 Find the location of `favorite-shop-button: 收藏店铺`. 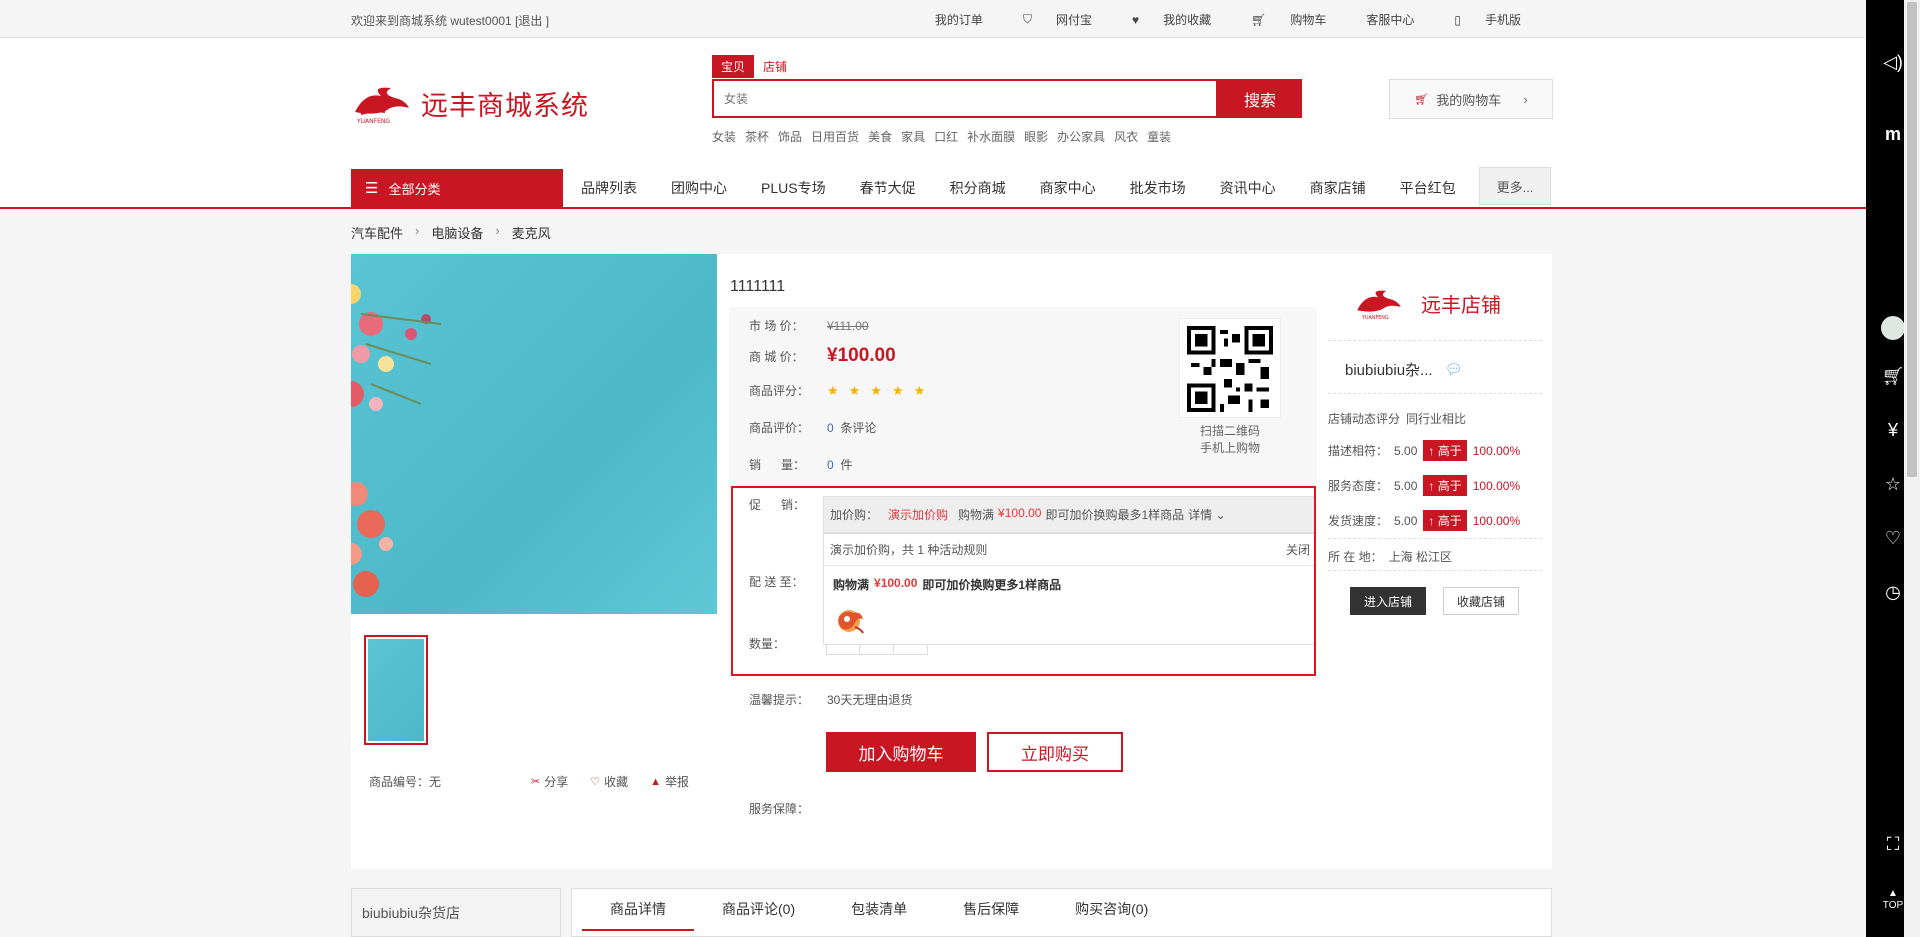

favorite-shop-button: 收藏店铺 is located at coordinates (1481, 601).